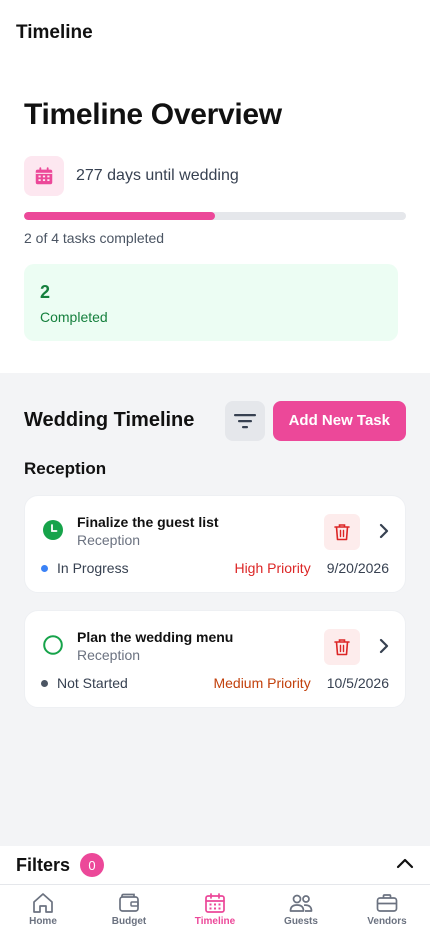  I want to click on briefcase-icon, so click(387, 903).